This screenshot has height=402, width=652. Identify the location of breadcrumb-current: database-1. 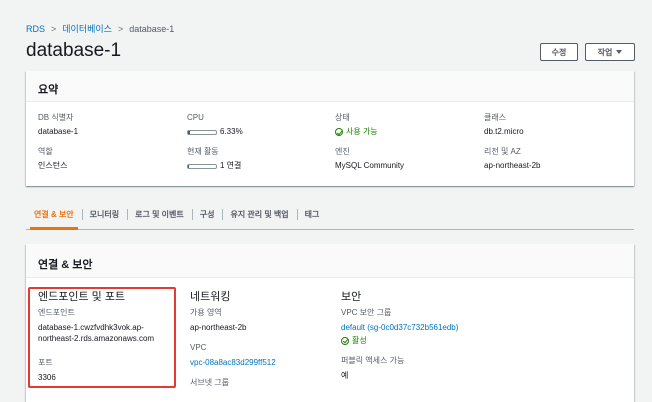
(152, 28).